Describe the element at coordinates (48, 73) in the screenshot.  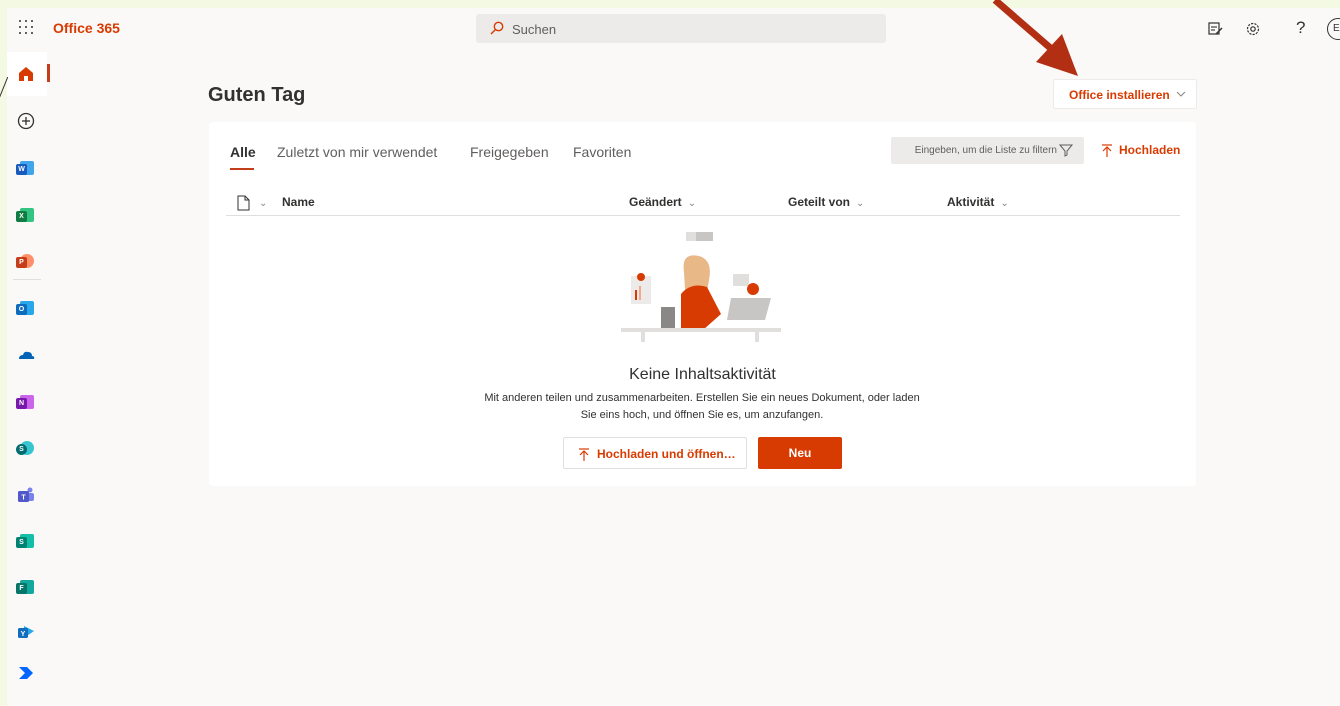
I see `active-indicator` at that location.